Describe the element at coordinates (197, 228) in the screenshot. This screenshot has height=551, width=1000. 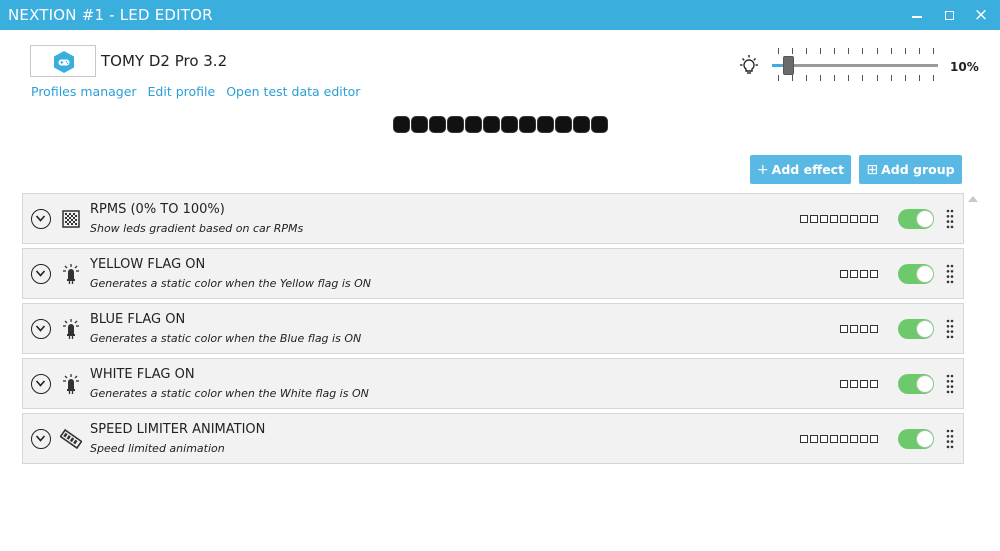
I see `effect-description: Show leds gradient based on car RPMs` at that location.